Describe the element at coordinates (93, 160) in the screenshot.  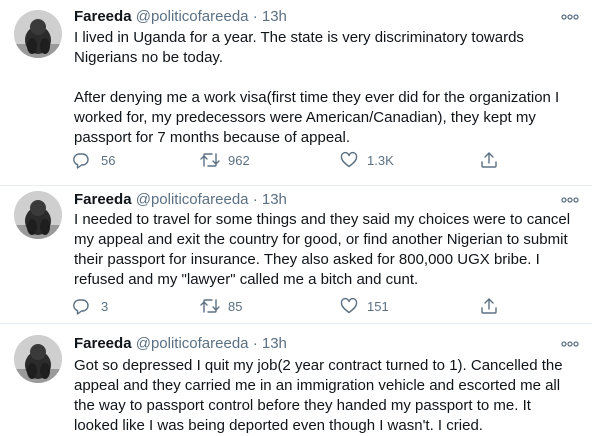
I see `reply-button: 56` at that location.